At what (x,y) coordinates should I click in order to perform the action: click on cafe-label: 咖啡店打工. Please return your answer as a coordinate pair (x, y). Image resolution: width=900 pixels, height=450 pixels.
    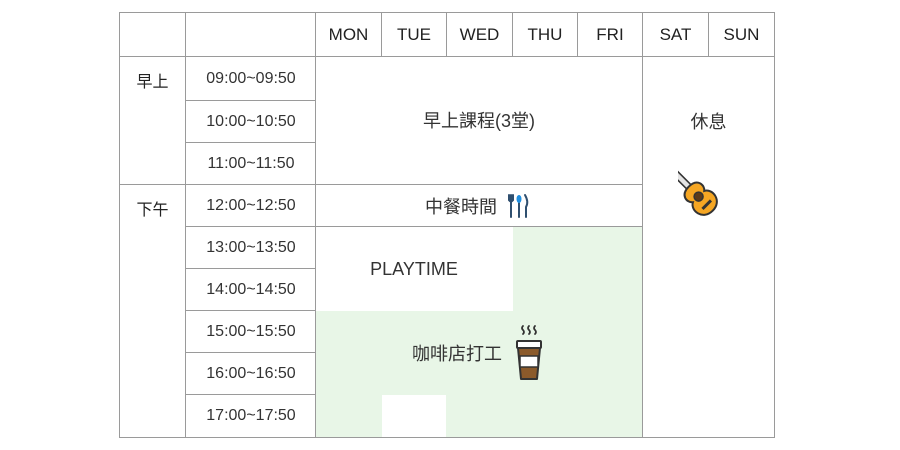
    Looking at the image, I should click on (457, 354).